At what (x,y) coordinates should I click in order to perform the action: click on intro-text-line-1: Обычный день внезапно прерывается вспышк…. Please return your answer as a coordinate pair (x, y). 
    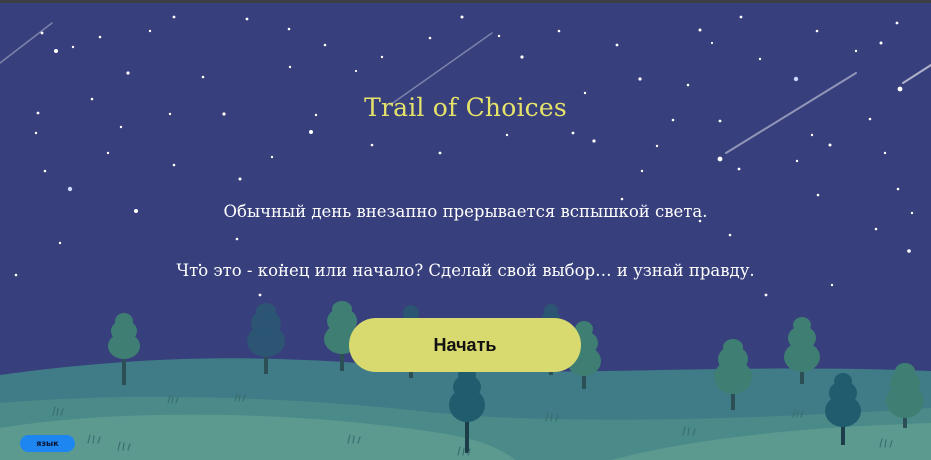
    Looking at the image, I should click on (465, 211).